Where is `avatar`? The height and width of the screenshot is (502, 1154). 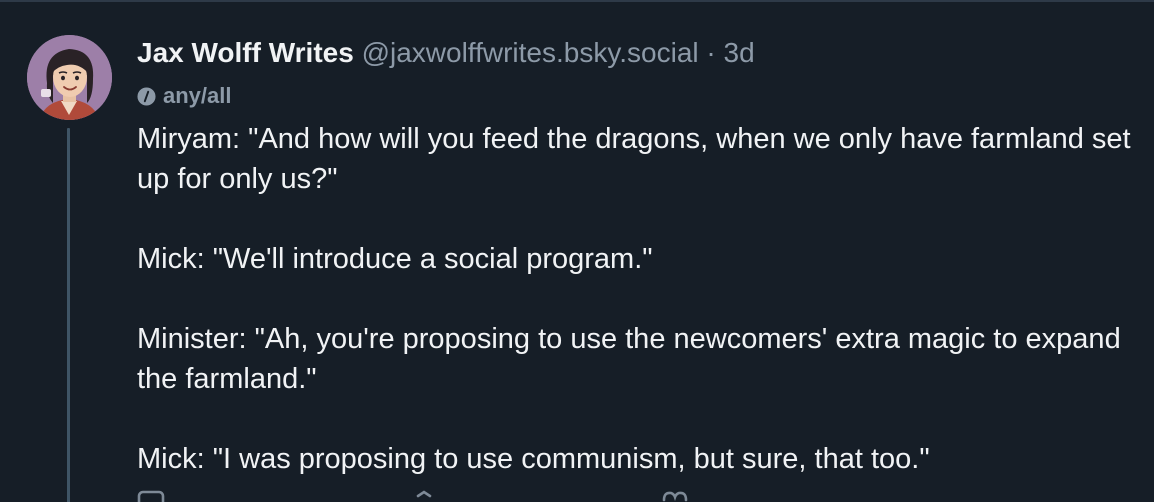 avatar is located at coordinates (69, 77).